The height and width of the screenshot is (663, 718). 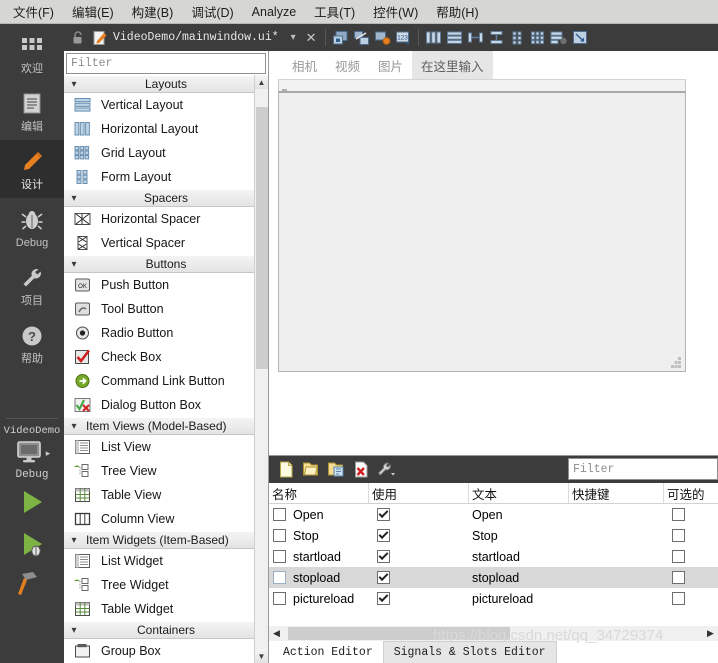 What do you see at coordinates (166, 243) in the screenshot?
I see `widget-item-vertical-spacer: Vertical Spacer` at bounding box center [166, 243].